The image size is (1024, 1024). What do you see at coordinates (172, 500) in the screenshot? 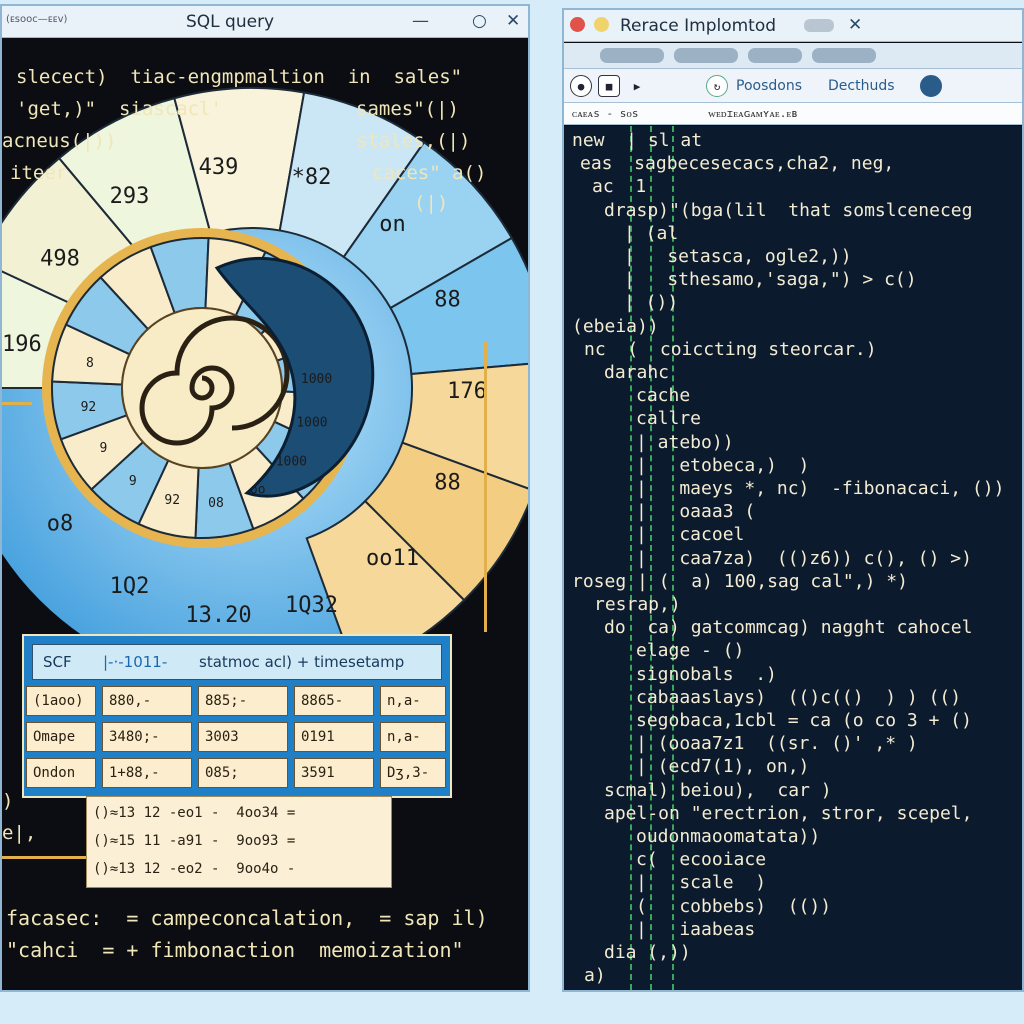
I see `spiral-inner-label: 92` at bounding box center [172, 500].